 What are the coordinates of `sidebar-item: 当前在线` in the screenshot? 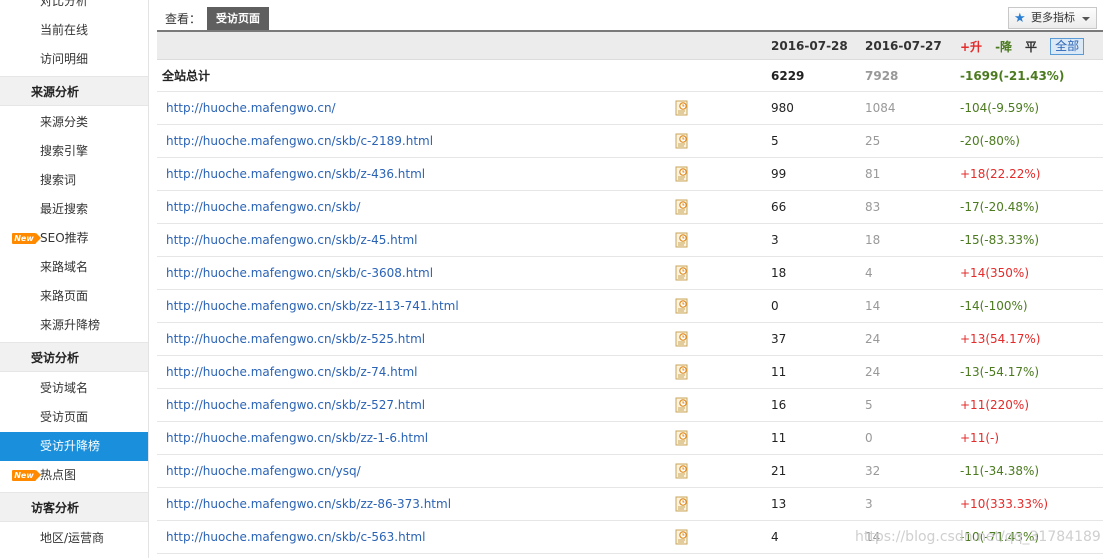 It's located at (74, 30).